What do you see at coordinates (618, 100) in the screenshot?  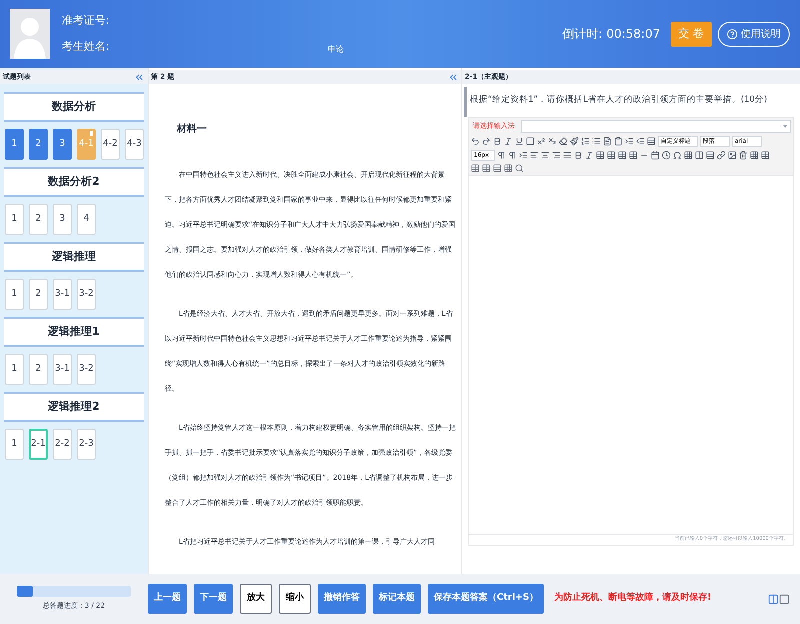 I see `question-text: 根据“给定资料1”，请你概括L省在人才的政治引领方面的主要举措。(10分)` at bounding box center [618, 100].